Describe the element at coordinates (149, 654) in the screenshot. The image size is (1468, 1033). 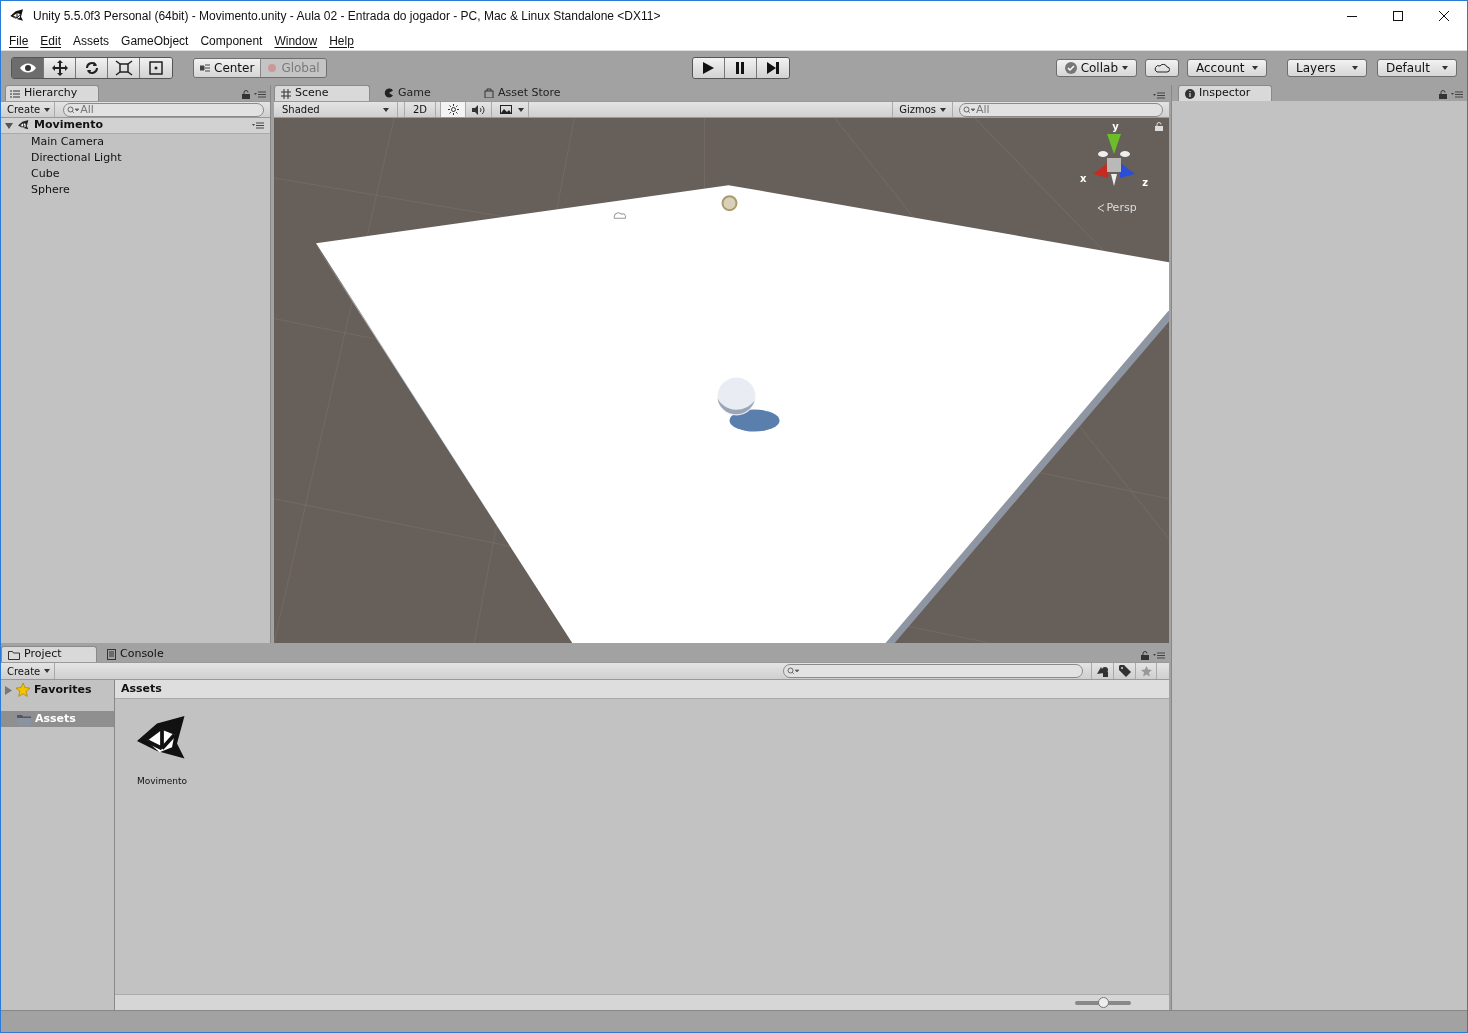
I see `panel-tab: Console` at that location.